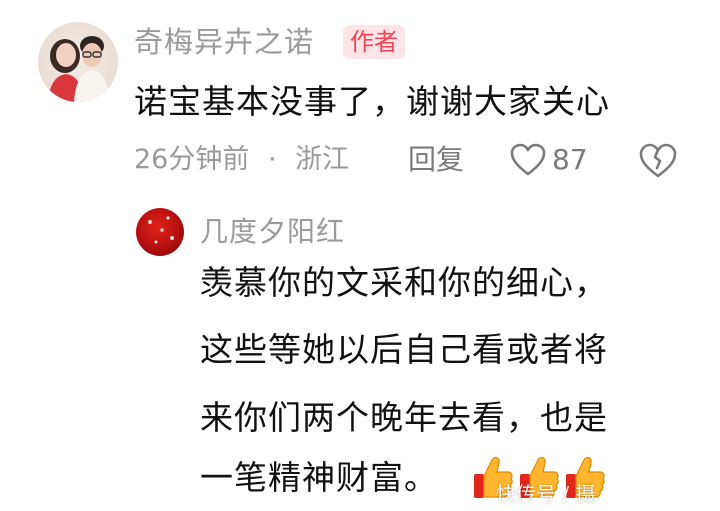 This screenshot has height=511, width=720. What do you see at coordinates (319, 477) in the screenshot?
I see `reply-text-line-4: 一笔精神财富。` at bounding box center [319, 477].